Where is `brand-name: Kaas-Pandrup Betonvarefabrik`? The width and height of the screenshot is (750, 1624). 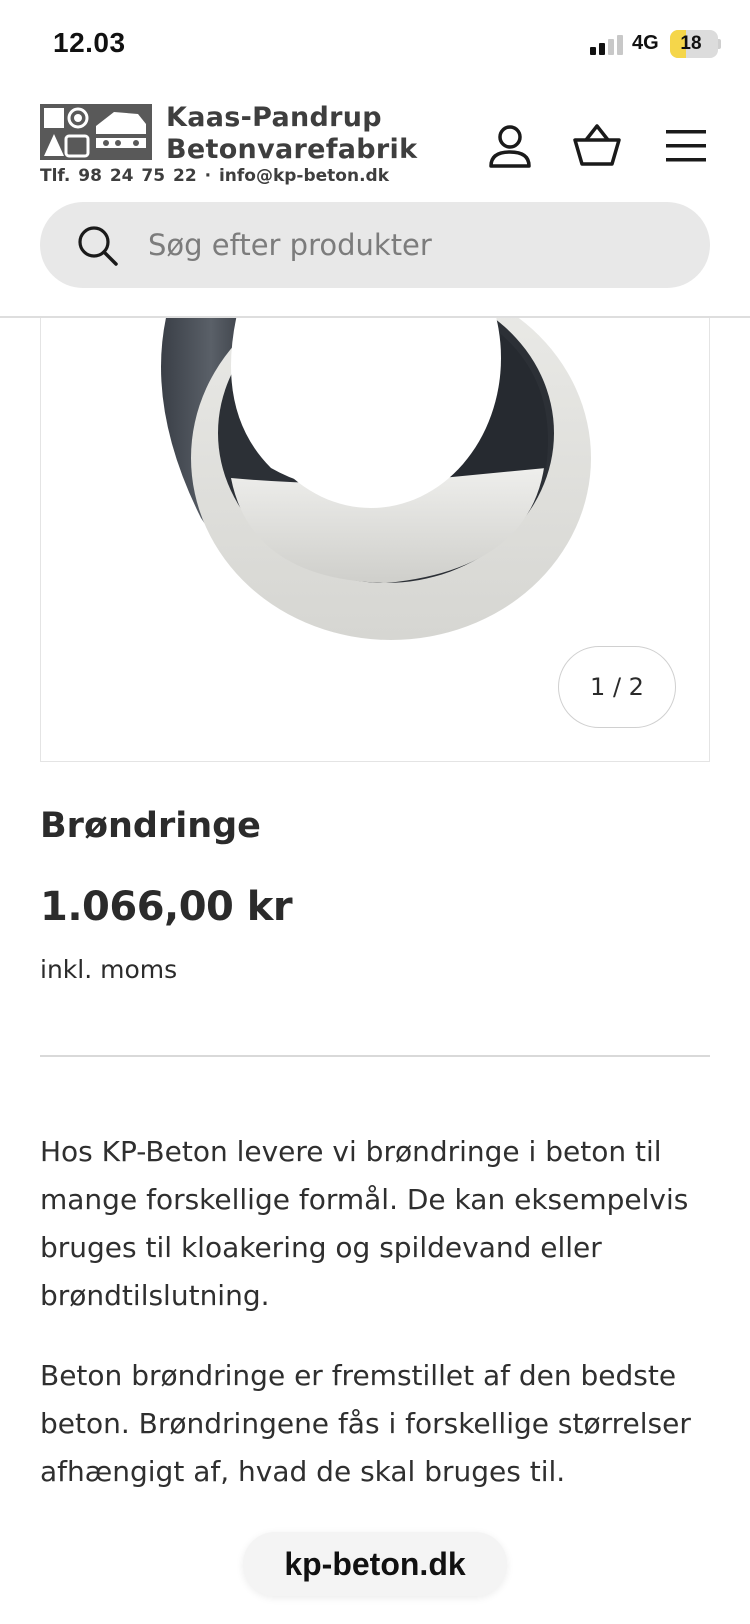 brand-name: Kaas-Pandrup Betonvarefabrik is located at coordinates (291, 134).